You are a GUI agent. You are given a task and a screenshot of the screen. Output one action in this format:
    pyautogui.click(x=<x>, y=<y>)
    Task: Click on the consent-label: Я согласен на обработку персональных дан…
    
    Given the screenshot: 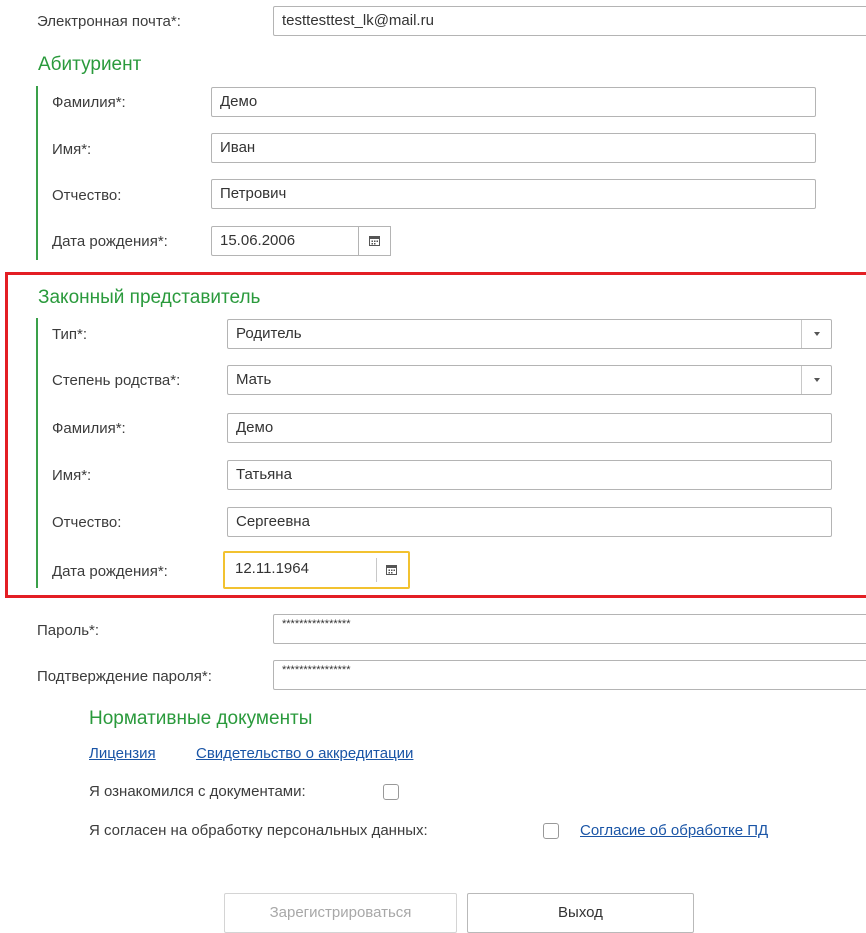 What is the action you would take?
    pyautogui.click(x=258, y=830)
    